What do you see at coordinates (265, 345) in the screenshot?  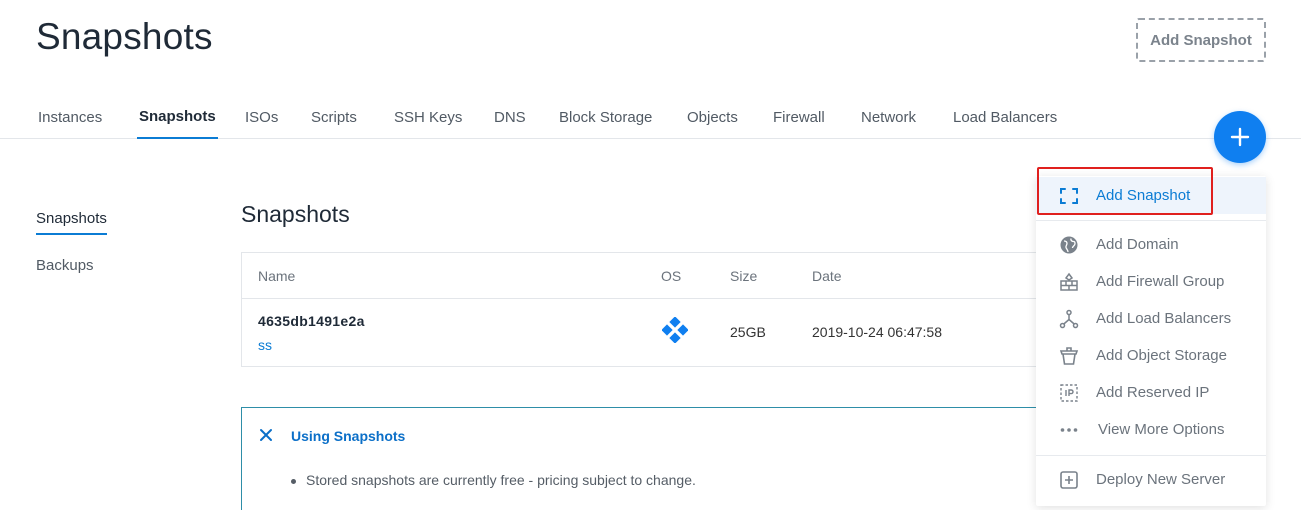 I see `snapshot-label-link: ss` at bounding box center [265, 345].